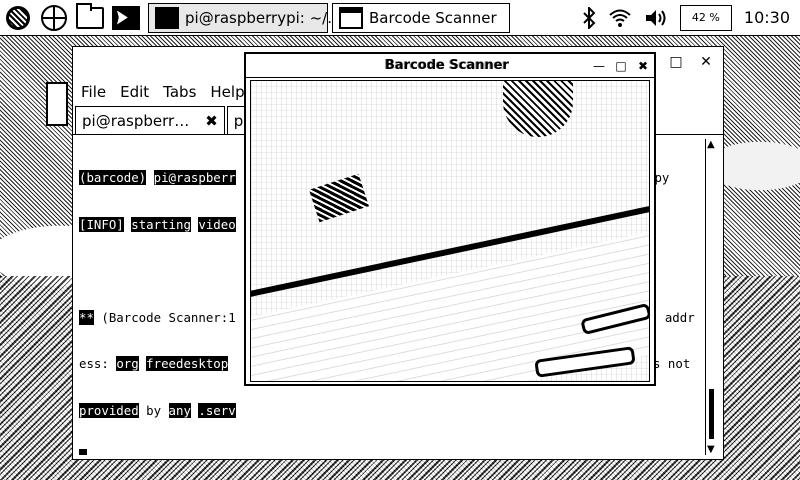  I want to click on task-button-barcode-scanner: Barcode Scanner, so click(421, 17).